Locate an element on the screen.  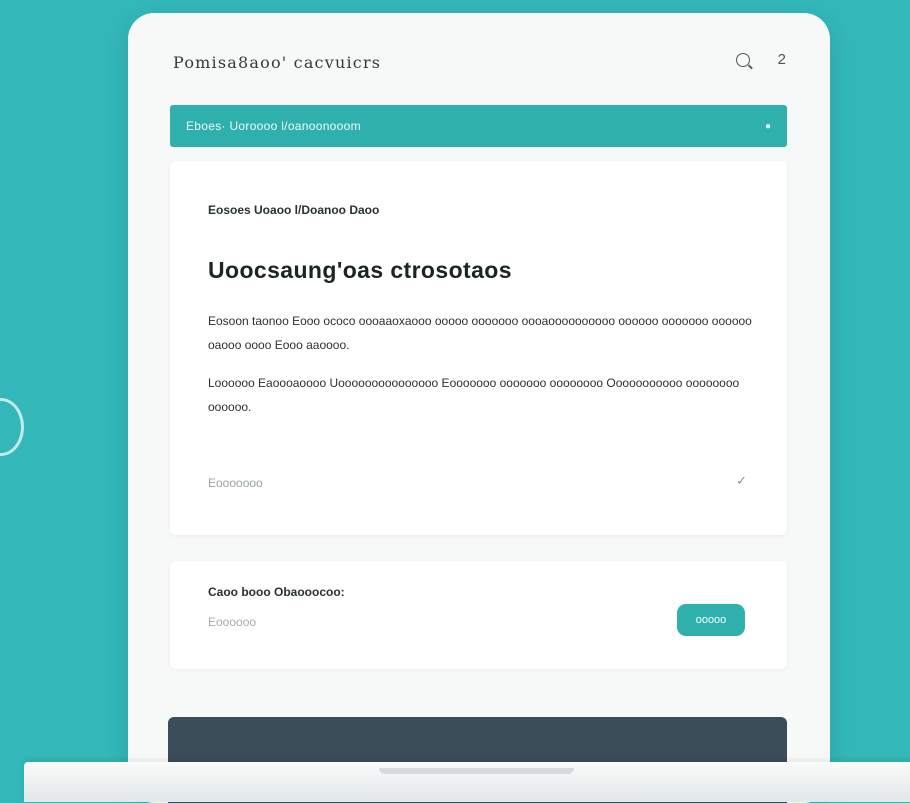
search-icon is located at coordinates (742, 59).